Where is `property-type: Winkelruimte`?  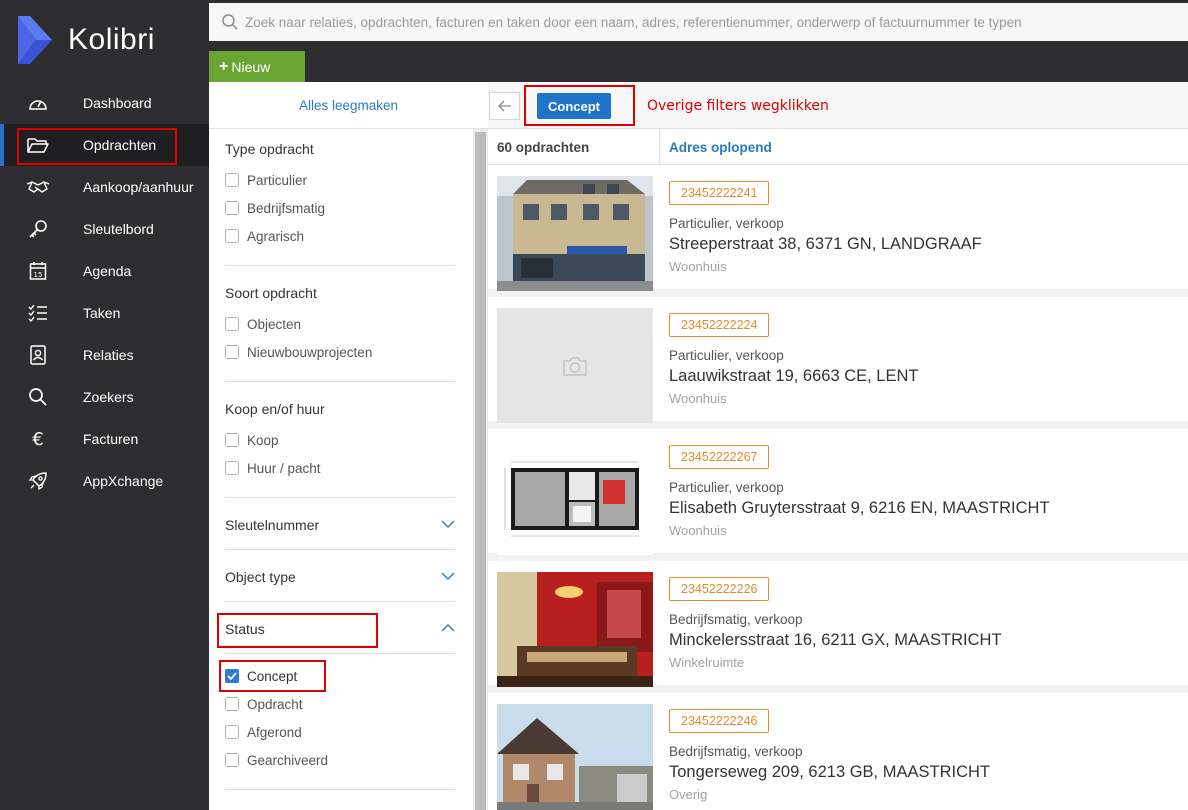
property-type: Winkelruimte is located at coordinates (707, 662).